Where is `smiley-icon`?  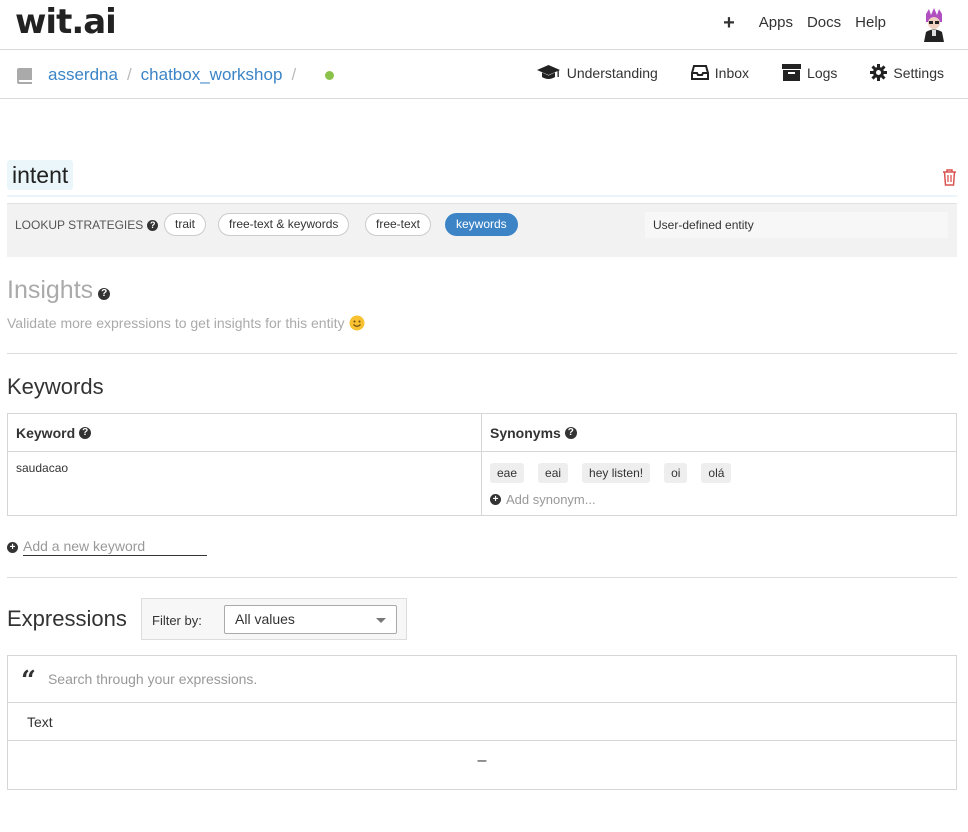
smiley-icon is located at coordinates (357, 323).